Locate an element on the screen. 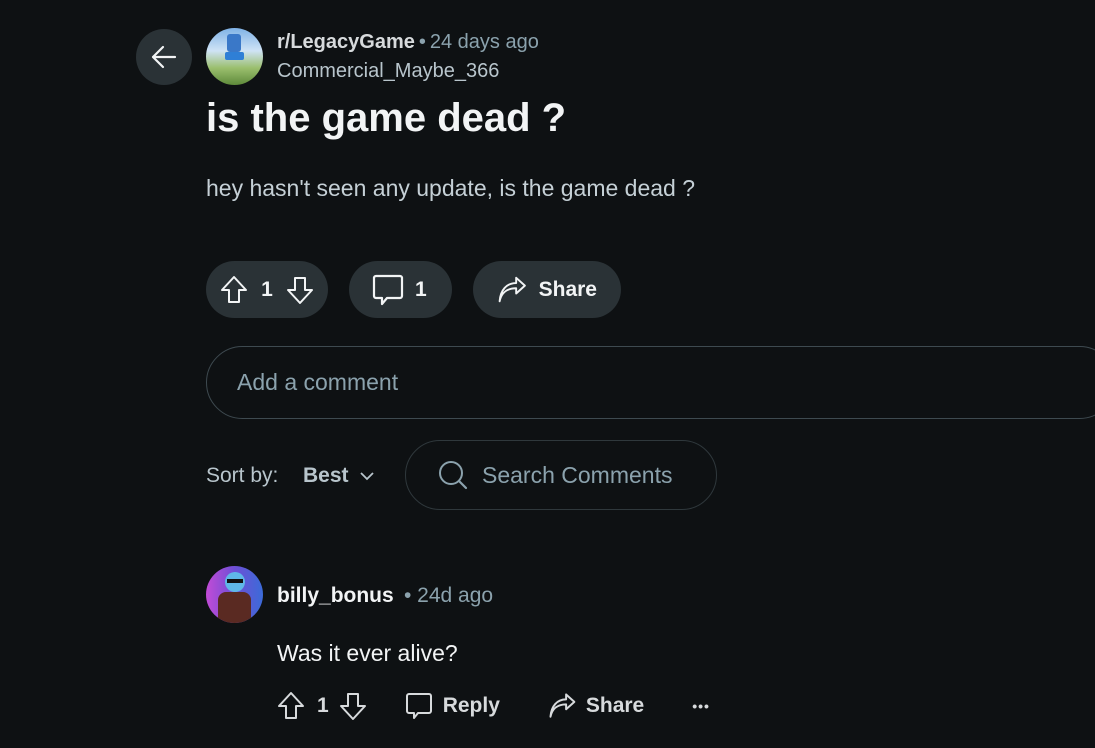 Image resolution: width=1095 pixels, height=748 pixels. subreddit-avatar is located at coordinates (234, 56).